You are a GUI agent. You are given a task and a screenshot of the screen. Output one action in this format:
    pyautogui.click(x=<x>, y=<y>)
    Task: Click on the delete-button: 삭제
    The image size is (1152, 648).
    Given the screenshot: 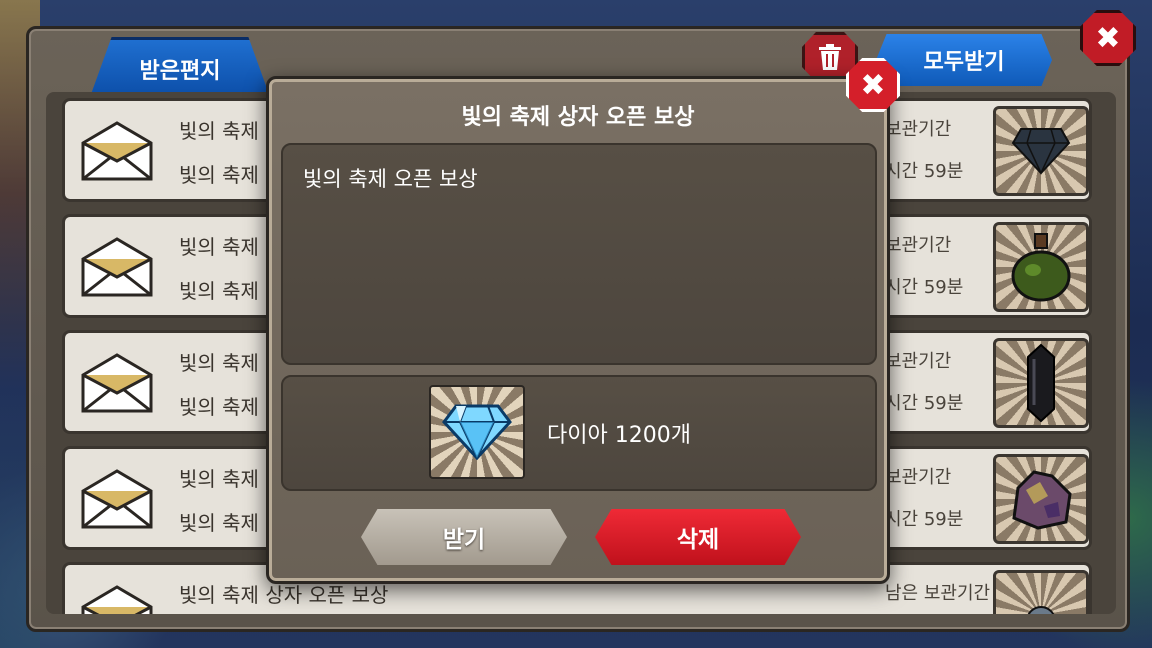 What is the action you would take?
    pyautogui.click(x=698, y=537)
    